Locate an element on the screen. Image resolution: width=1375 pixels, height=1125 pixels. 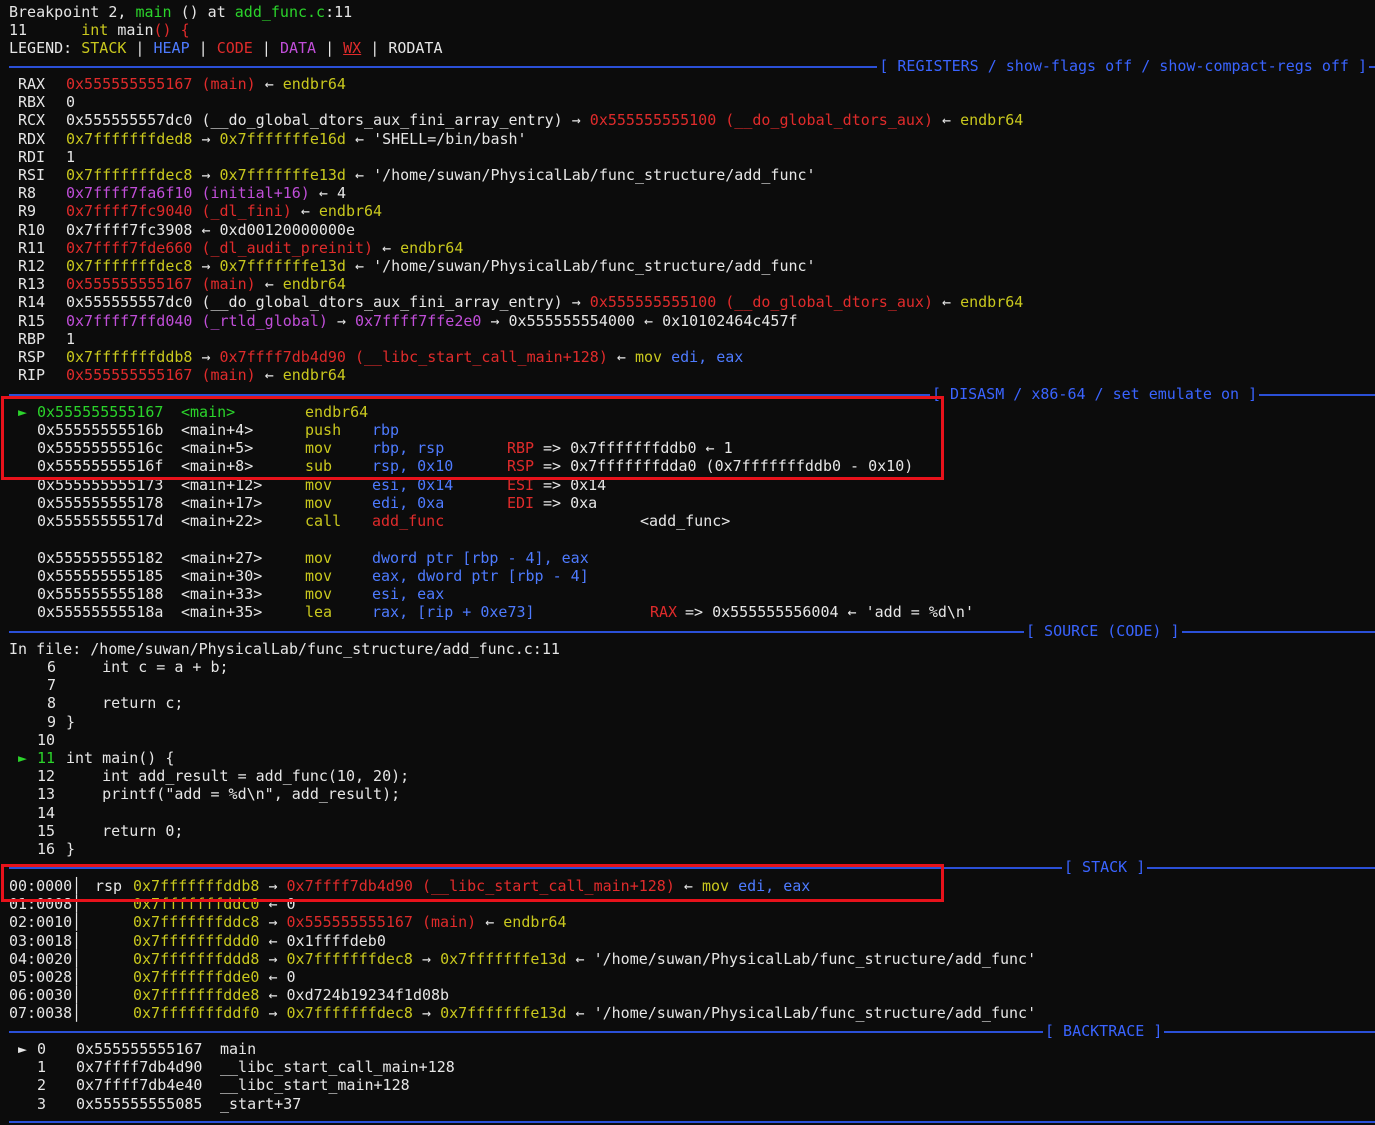
stack-tail1: endbr64 is located at coordinates (535, 922).